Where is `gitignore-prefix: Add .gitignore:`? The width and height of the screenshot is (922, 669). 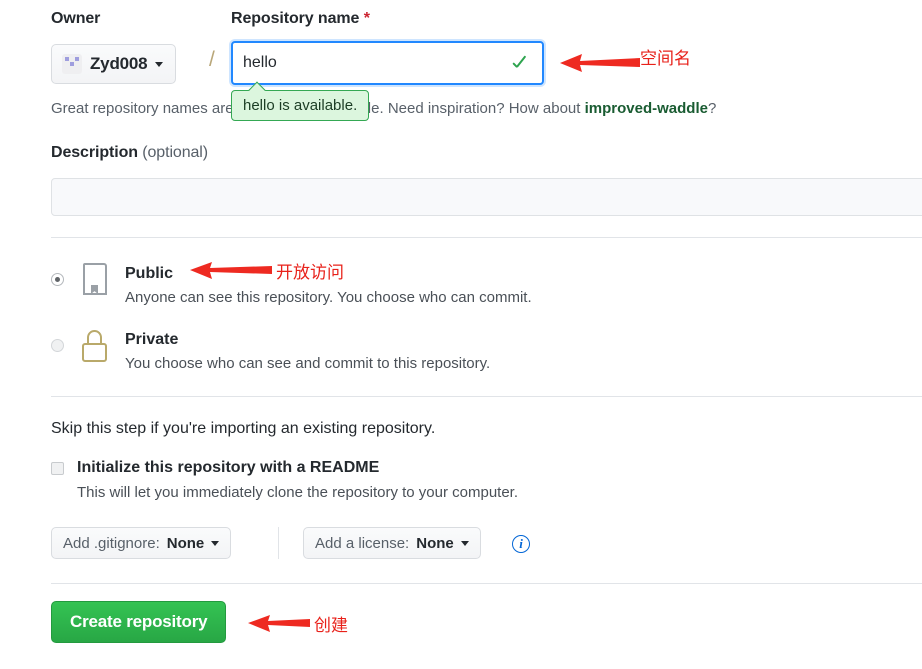
gitignore-prefix: Add .gitignore: is located at coordinates (111, 543).